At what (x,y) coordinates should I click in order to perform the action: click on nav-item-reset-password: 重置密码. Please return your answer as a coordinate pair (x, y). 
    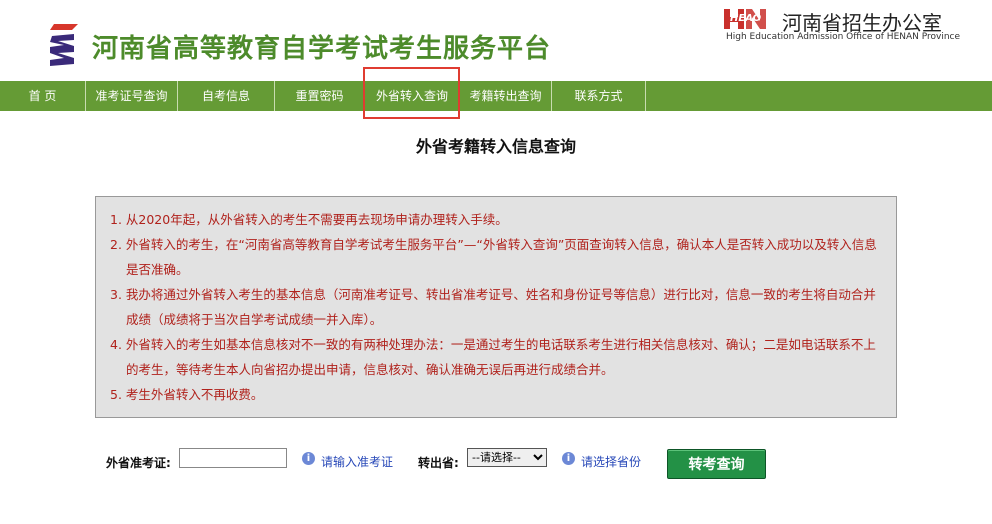
    Looking at the image, I should click on (320, 96).